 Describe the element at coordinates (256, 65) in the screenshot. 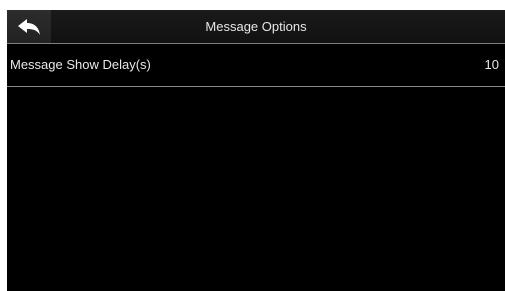

I see `setting-row-message-show-delay: Message Show Delay(s) 10` at that location.